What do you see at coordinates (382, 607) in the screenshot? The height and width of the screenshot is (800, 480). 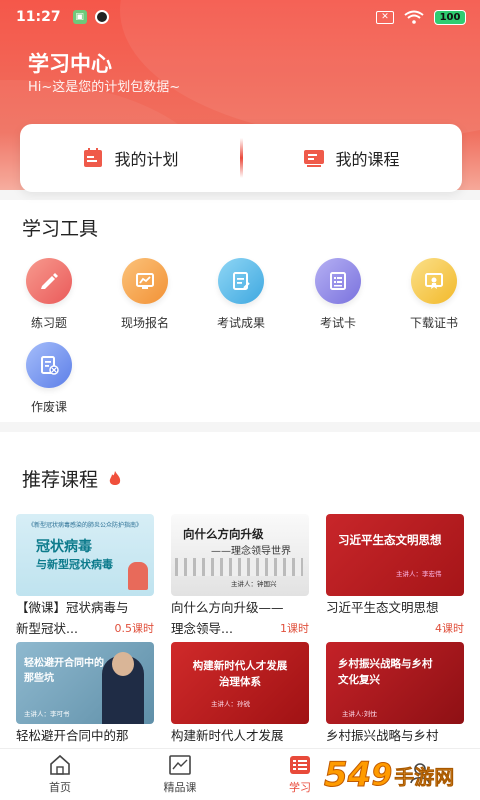 I see `course-title-line1: 习近平生态文明思想` at bounding box center [382, 607].